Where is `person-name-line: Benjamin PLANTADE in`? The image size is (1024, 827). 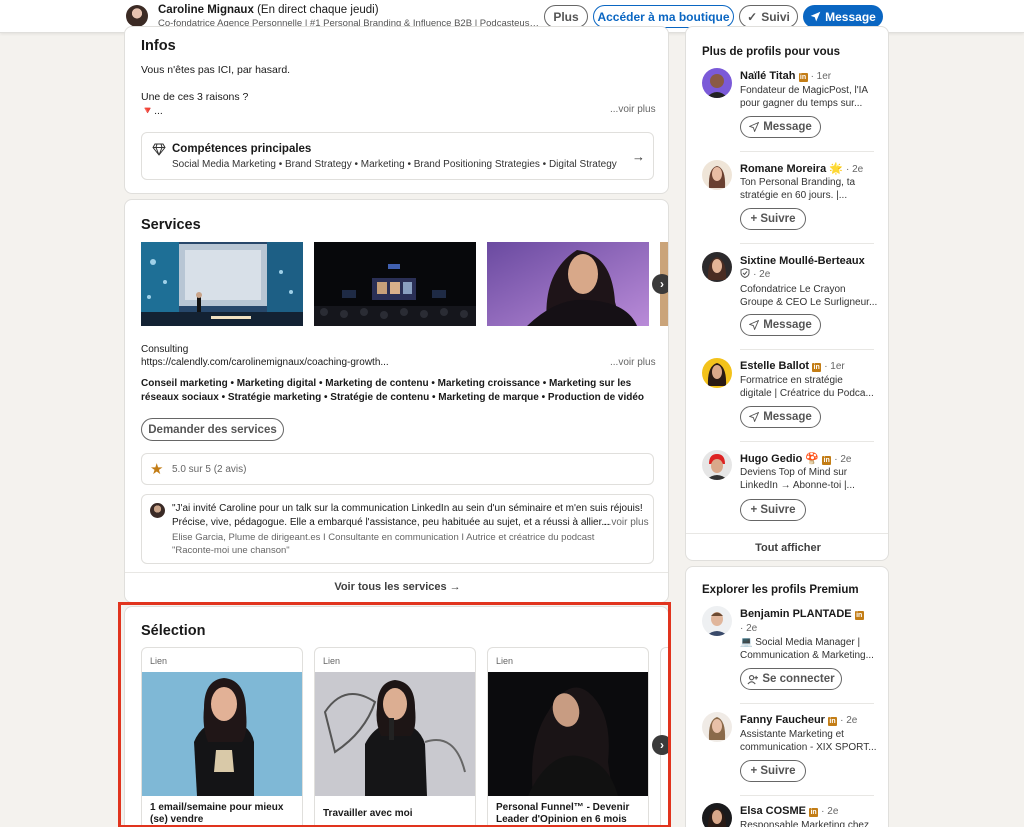 person-name-line: Benjamin PLANTADE in is located at coordinates (802, 614).